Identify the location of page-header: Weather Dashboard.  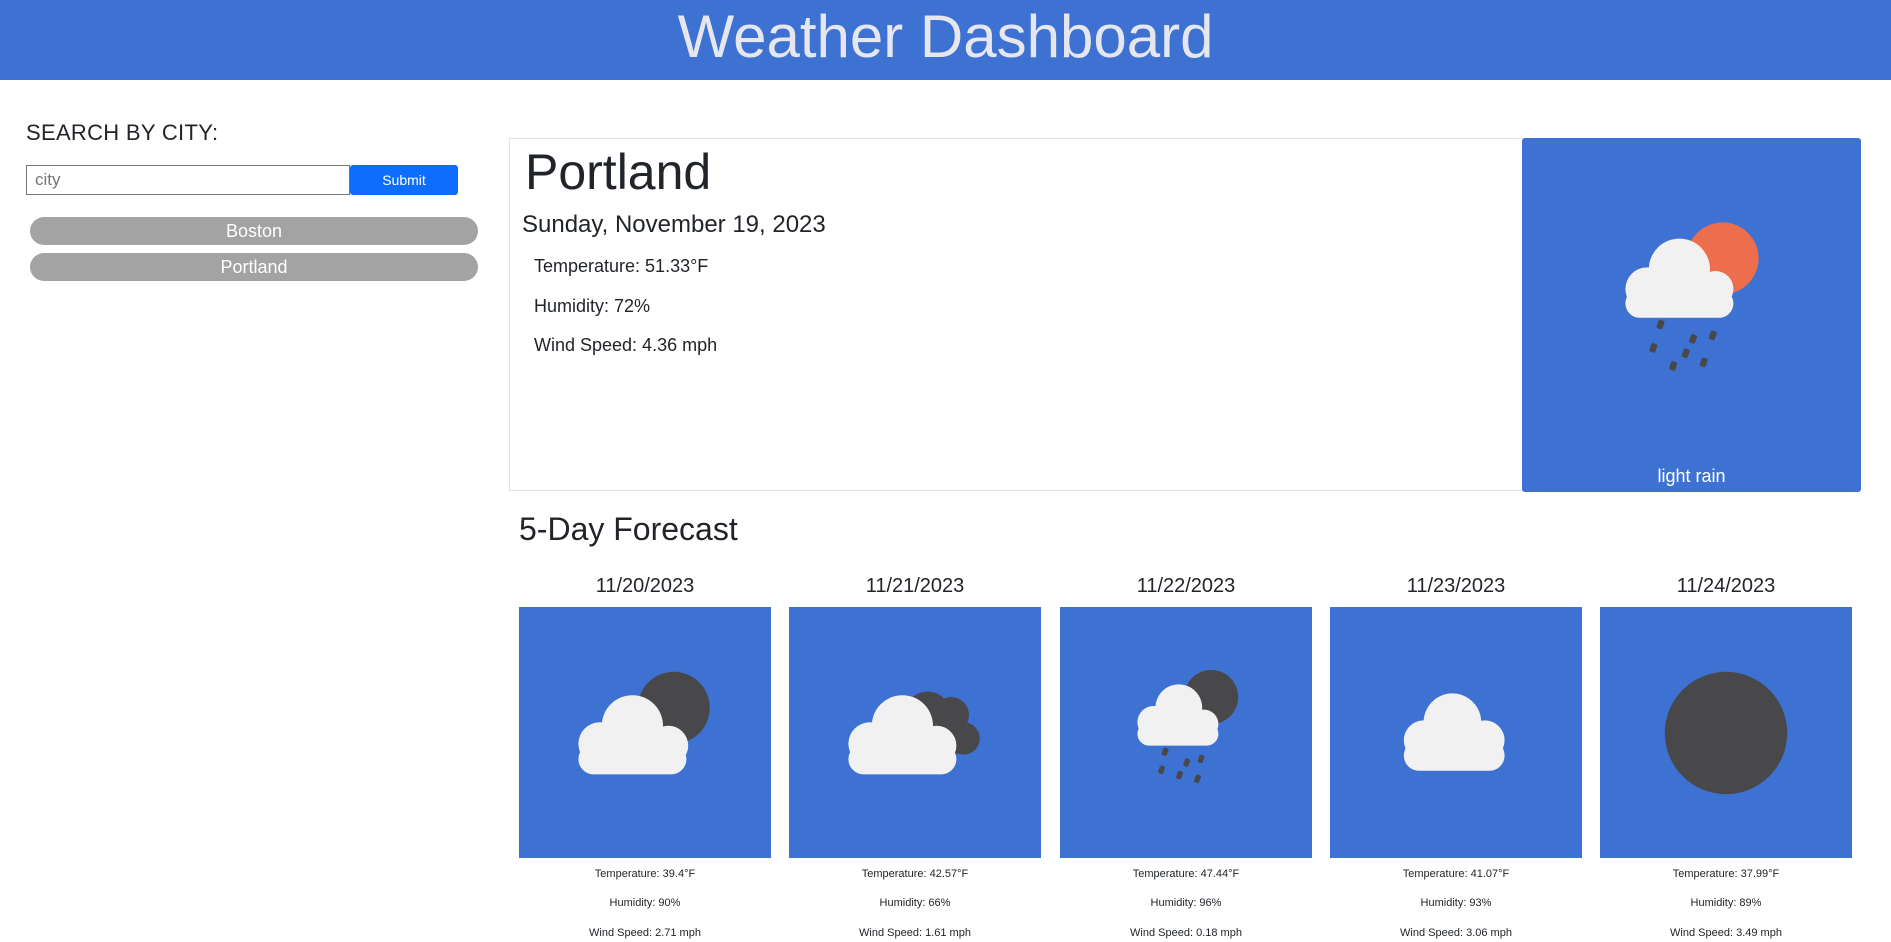
(945, 40).